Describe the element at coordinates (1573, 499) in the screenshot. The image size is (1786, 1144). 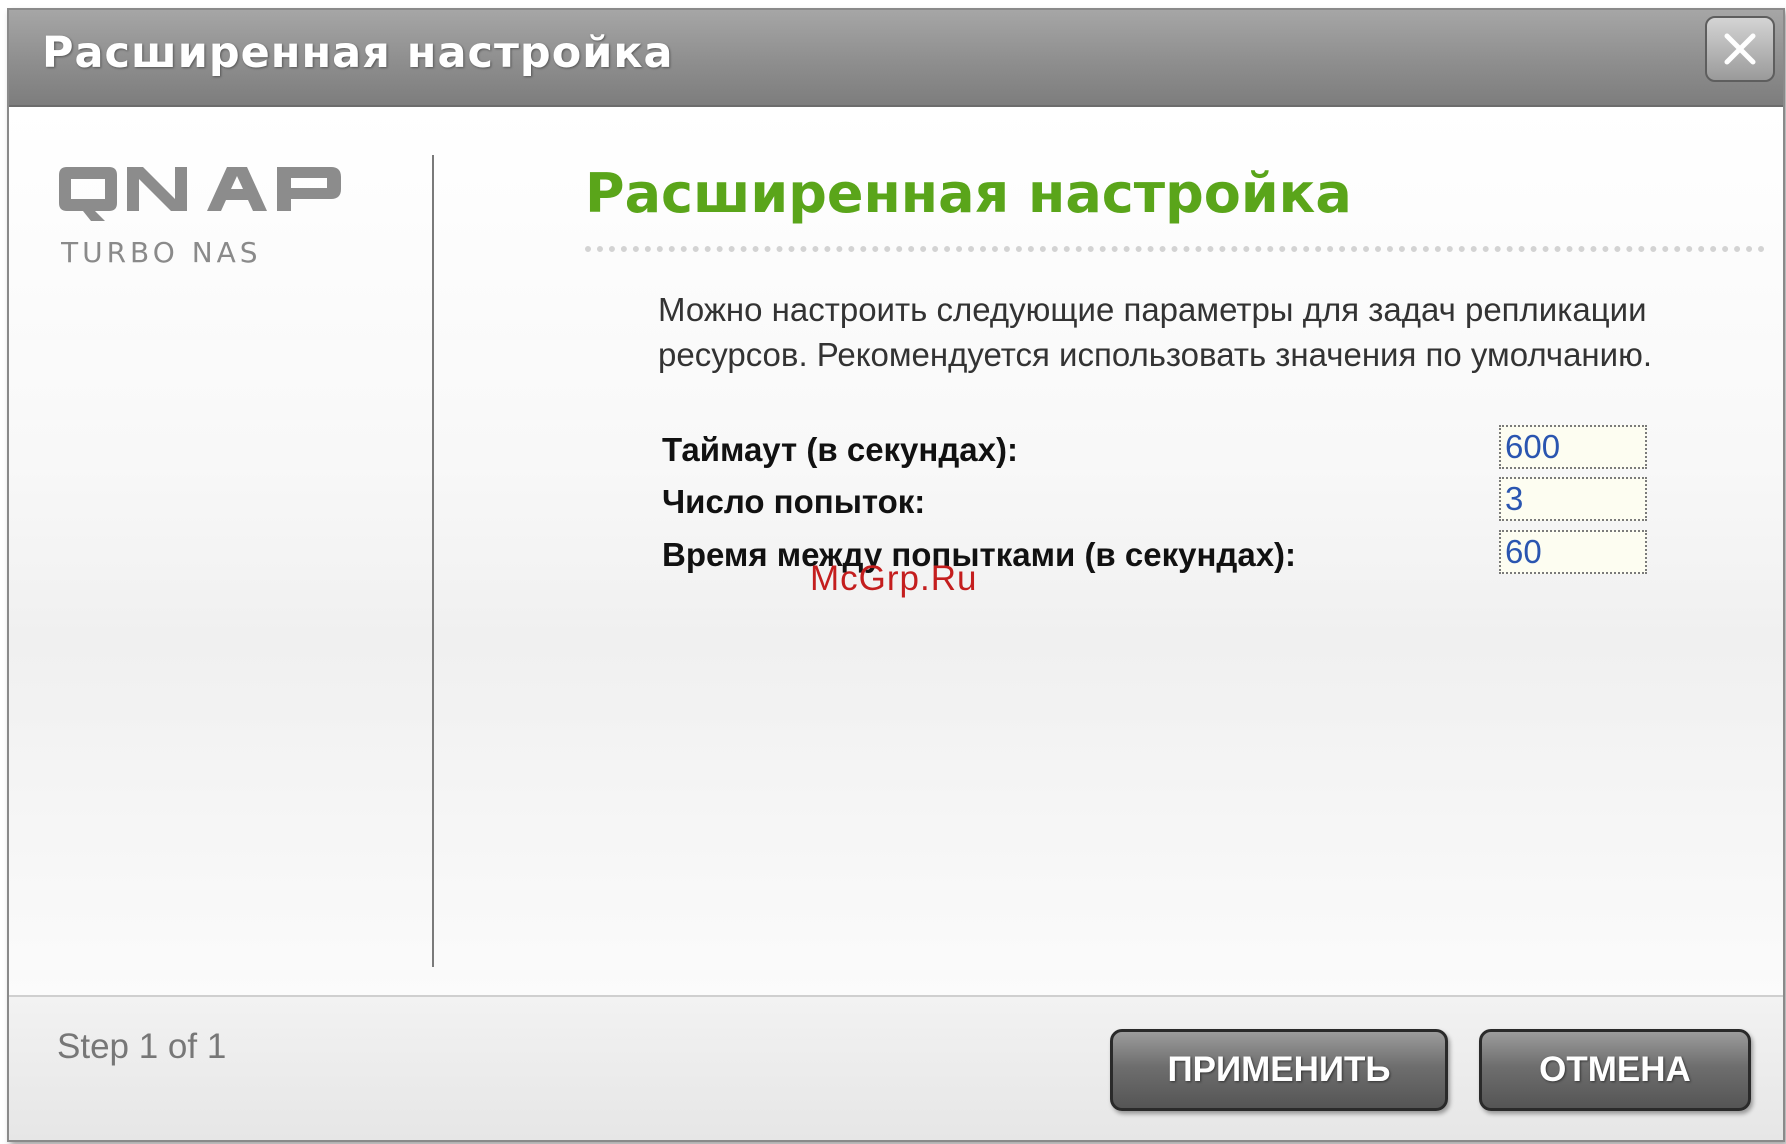
I see `retries-input` at that location.